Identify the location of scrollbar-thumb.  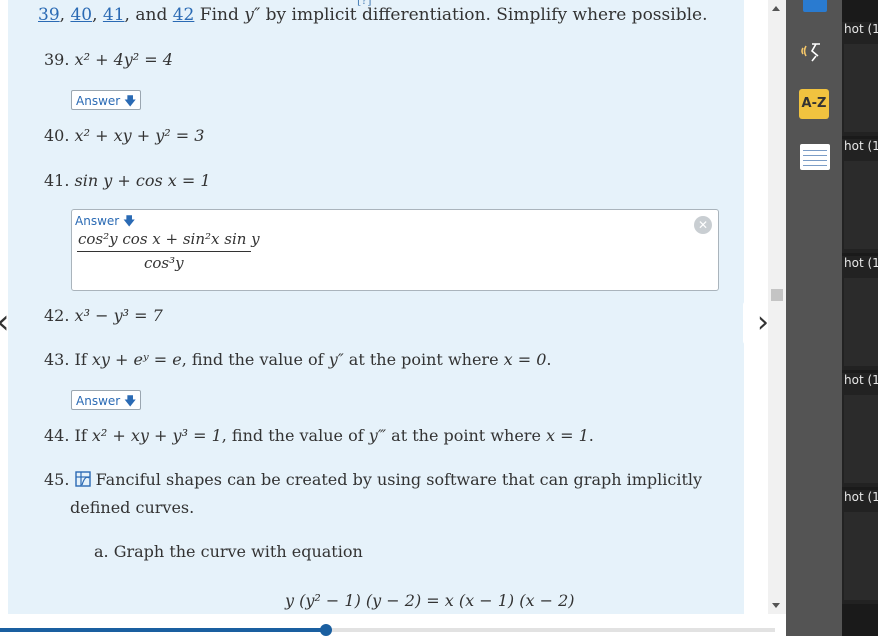
(777, 295).